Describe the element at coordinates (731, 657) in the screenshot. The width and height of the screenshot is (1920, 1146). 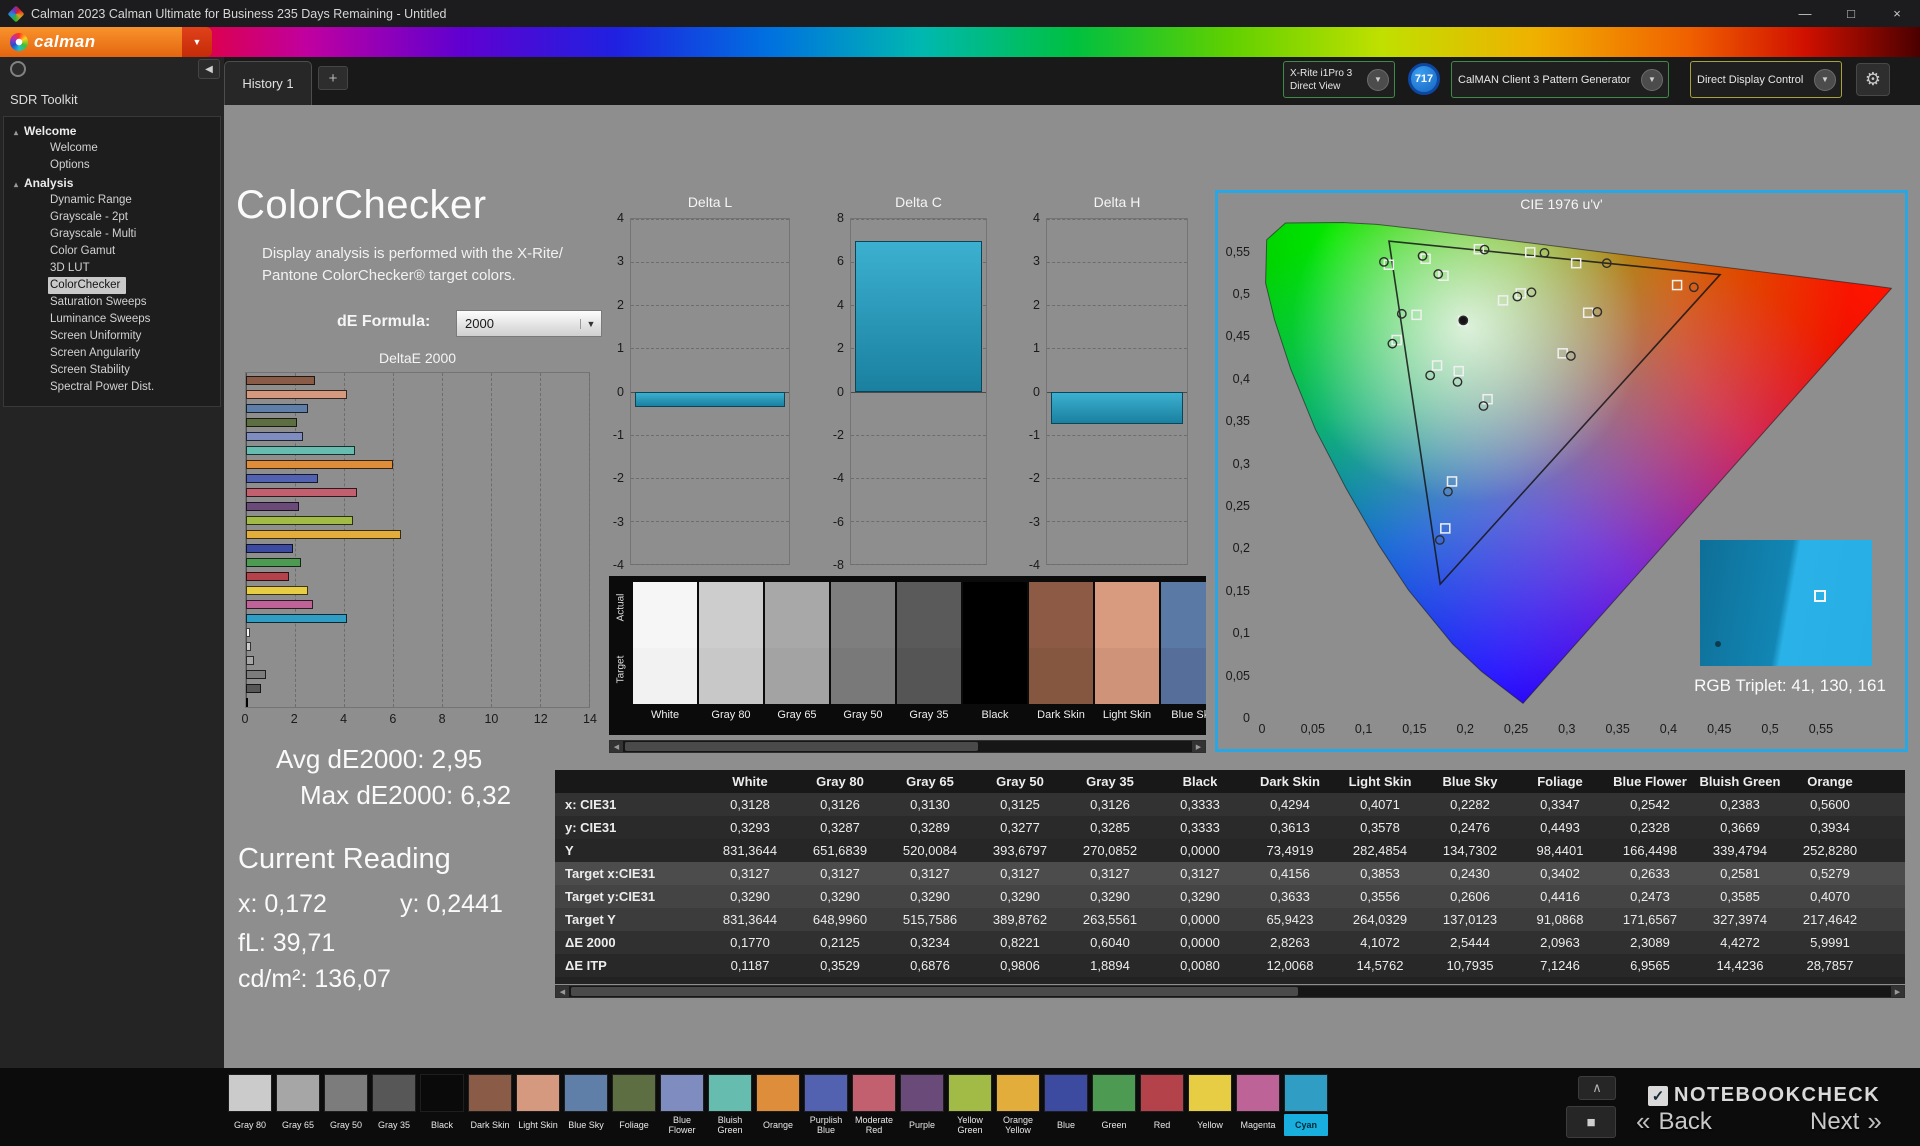
I see `swatch-gray-80: Gray 80` at that location.